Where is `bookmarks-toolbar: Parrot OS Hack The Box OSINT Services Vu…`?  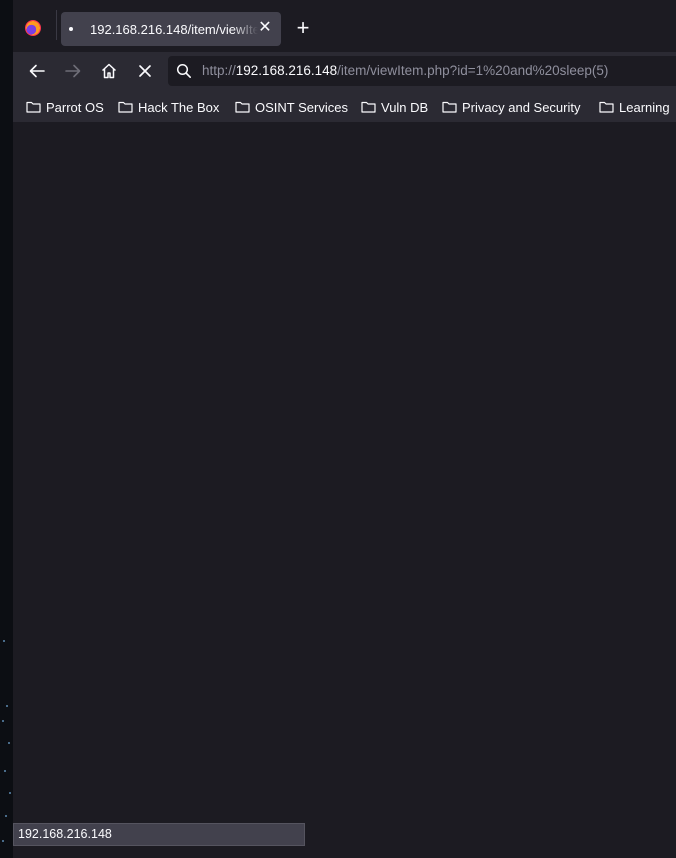
bookmarks-toolbar: Parrot OS Hack The Box OSINT Services Vu… is located at coordinates (344, 106).